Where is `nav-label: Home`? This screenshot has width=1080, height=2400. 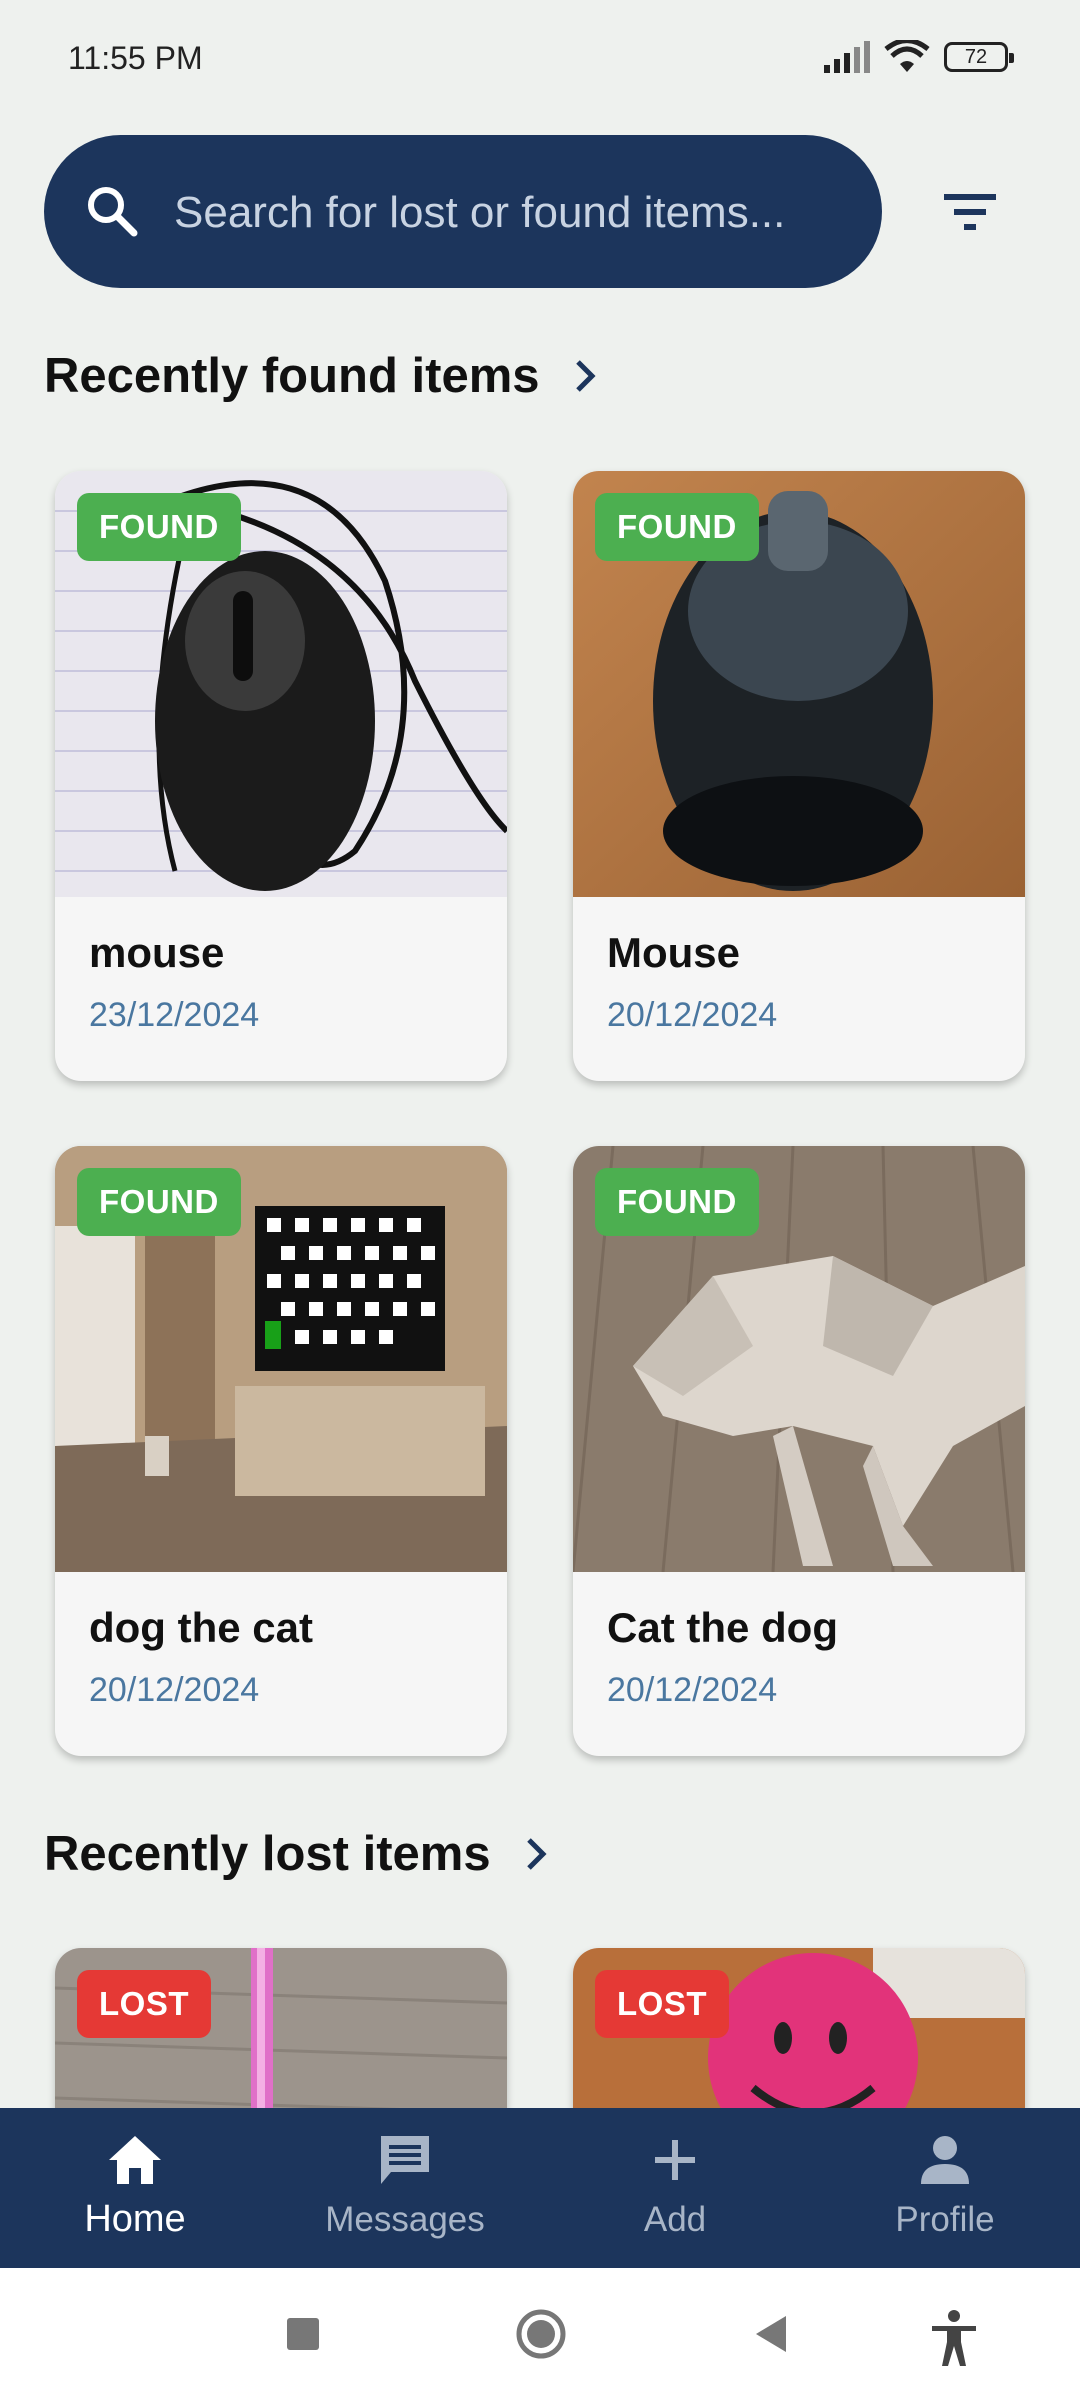 nav-label: Home is located at coordinates (135, 2219).